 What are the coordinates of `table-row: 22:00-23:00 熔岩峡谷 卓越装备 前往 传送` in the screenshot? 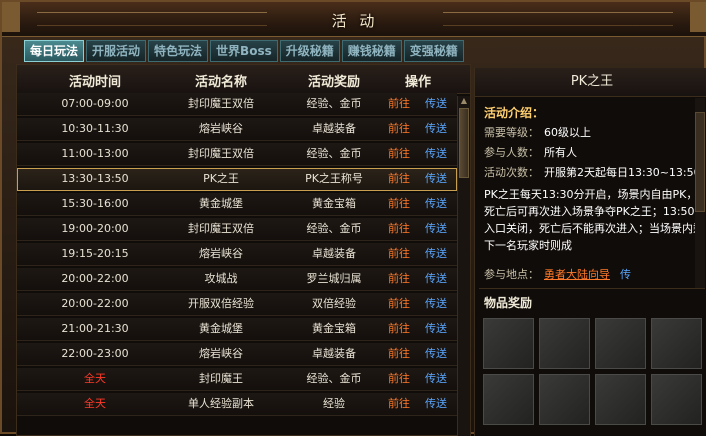 It's located at (237, 354).